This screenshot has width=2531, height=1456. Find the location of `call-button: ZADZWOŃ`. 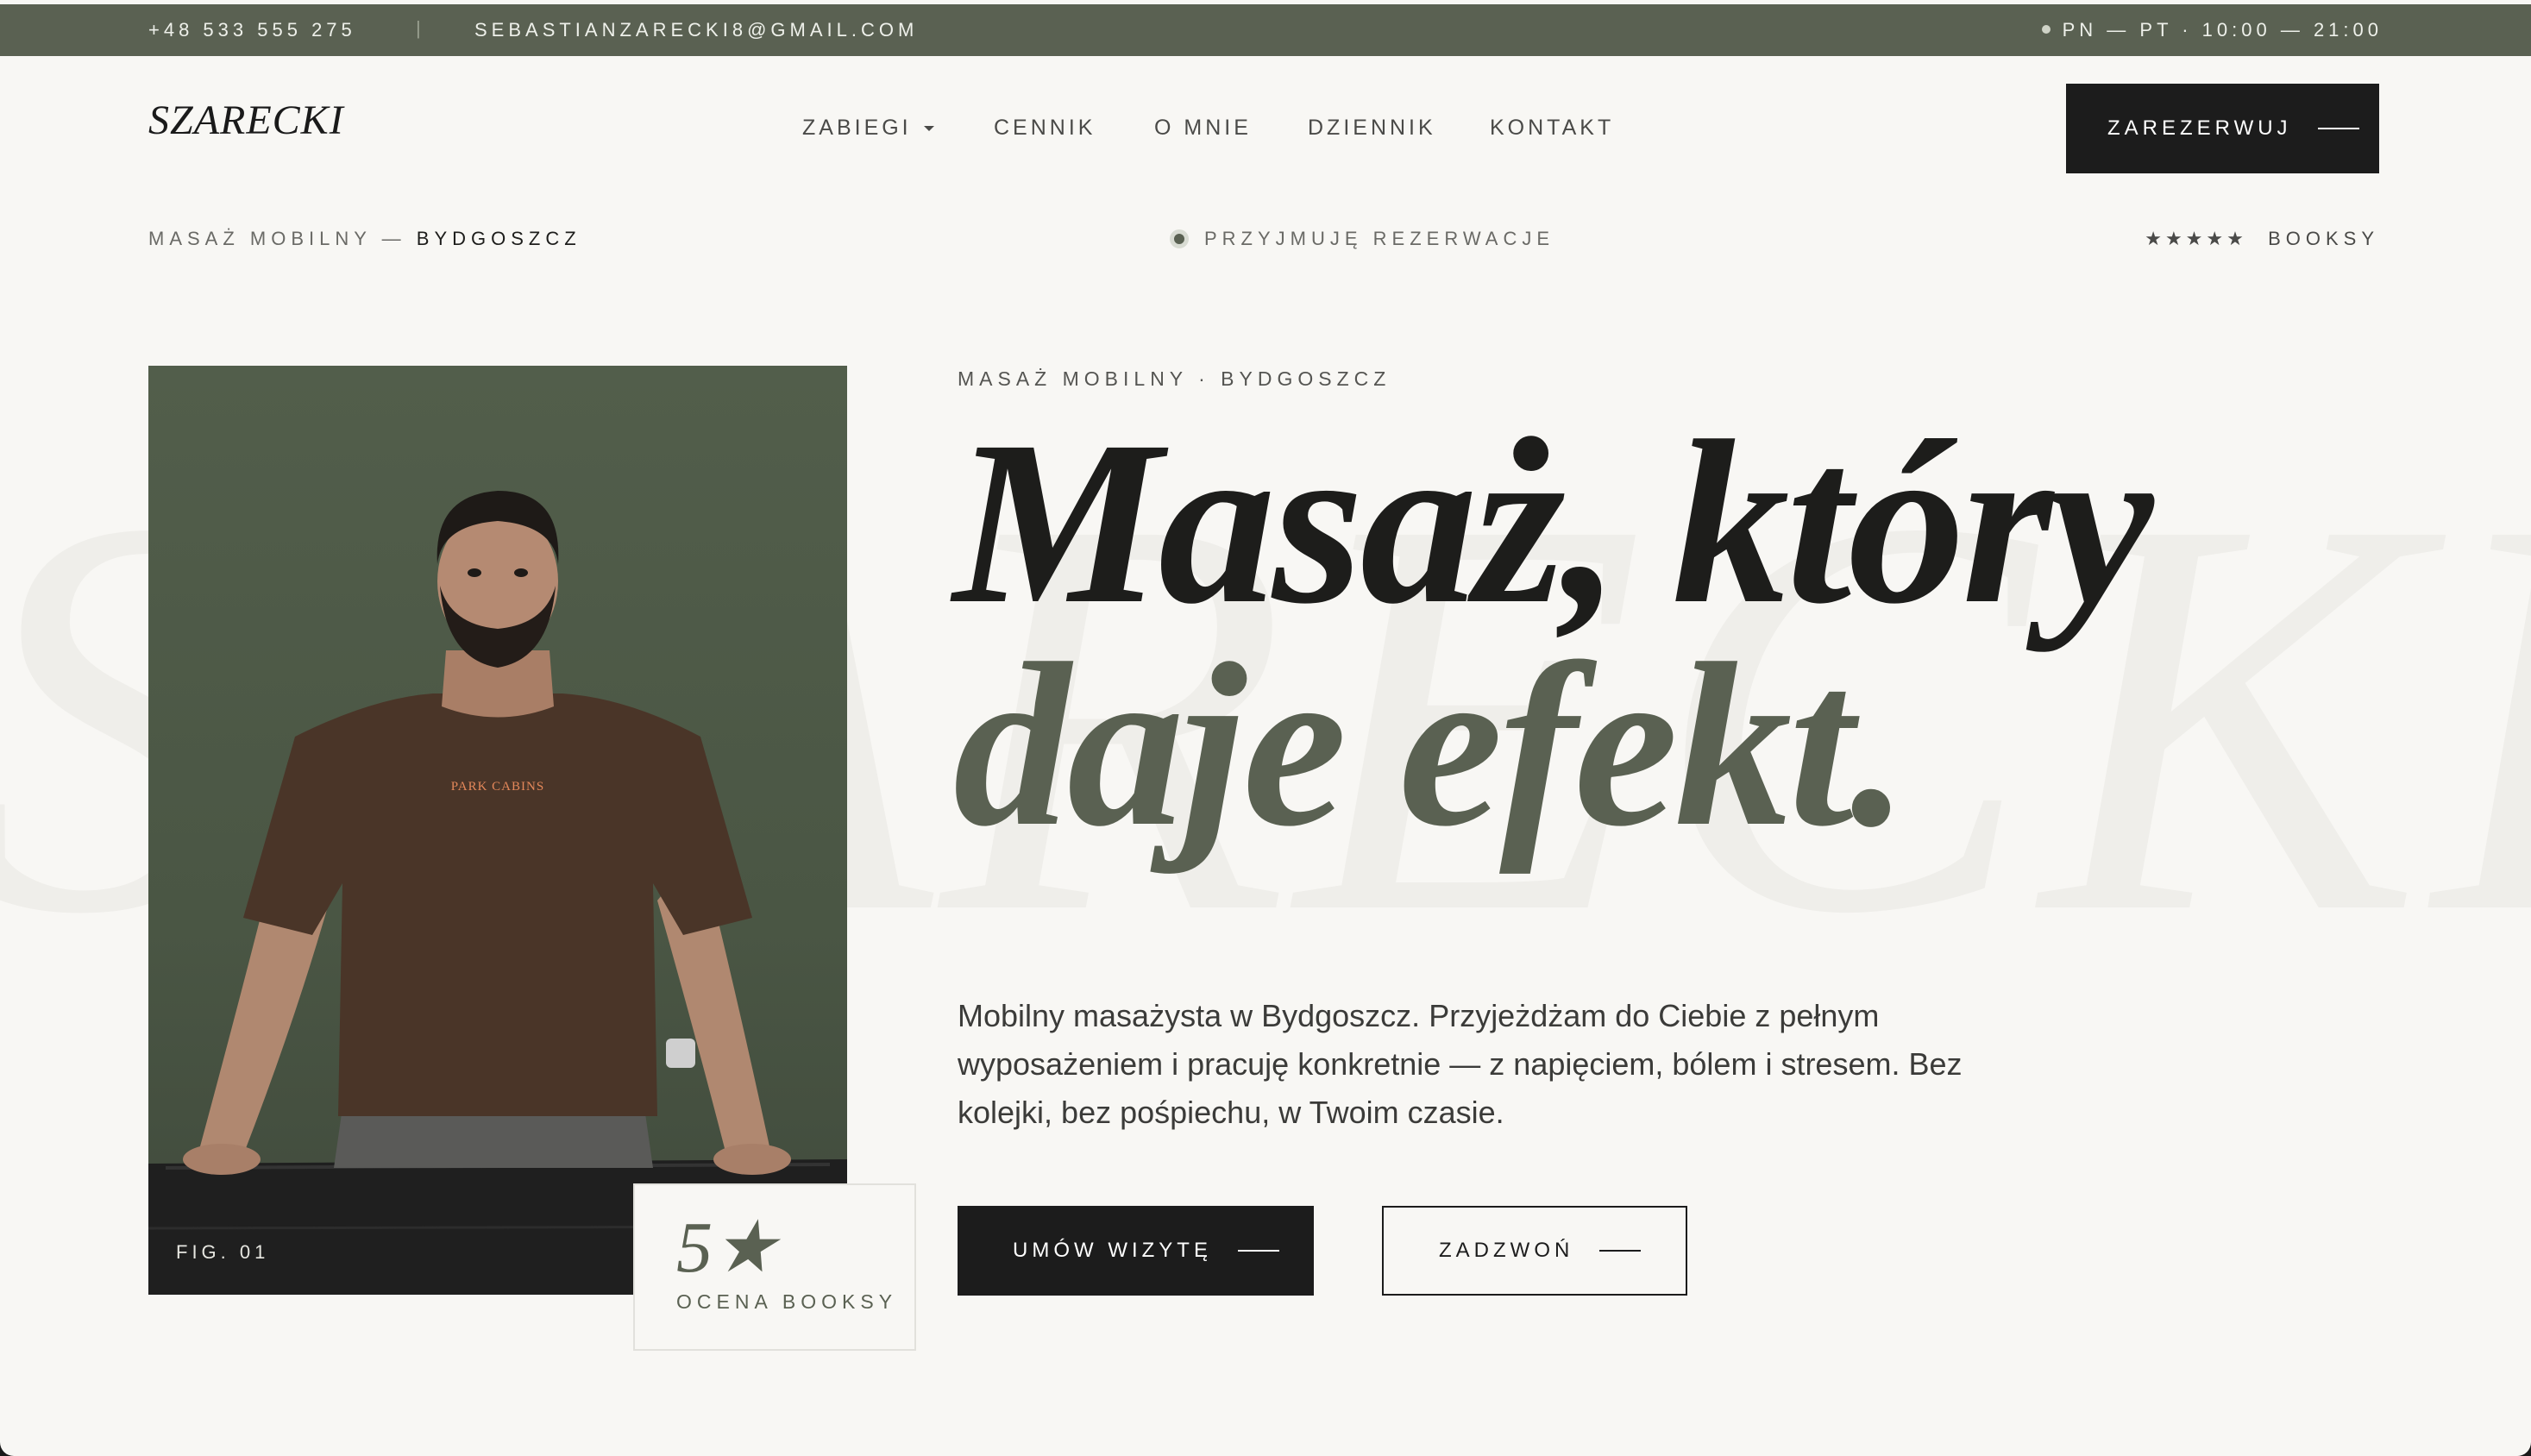

call-button: ZADZWOŃ is located at coordinates (1534, 1251).